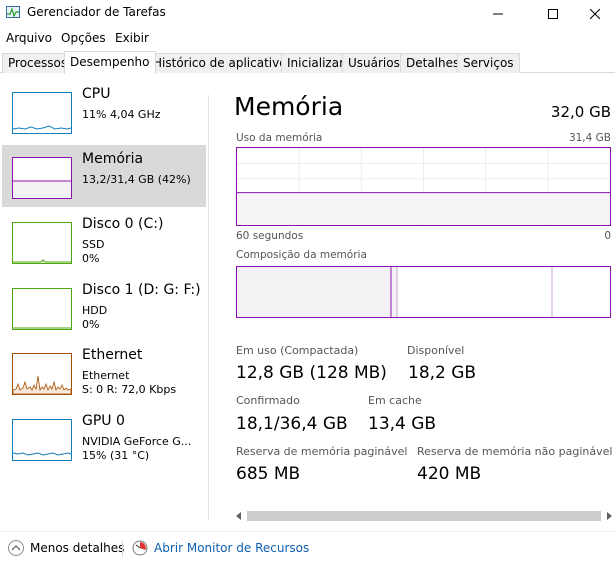 The width and height of the screenshot is (615, 571). I want to click on sidebar-item-name: Ethernet, so click(112, 355).